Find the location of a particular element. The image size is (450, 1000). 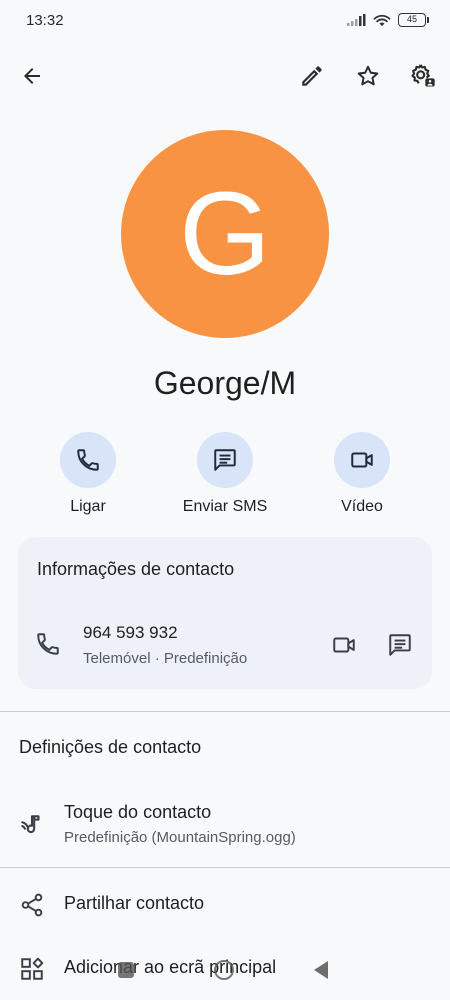

back-button is located at coordinates (32, 76).